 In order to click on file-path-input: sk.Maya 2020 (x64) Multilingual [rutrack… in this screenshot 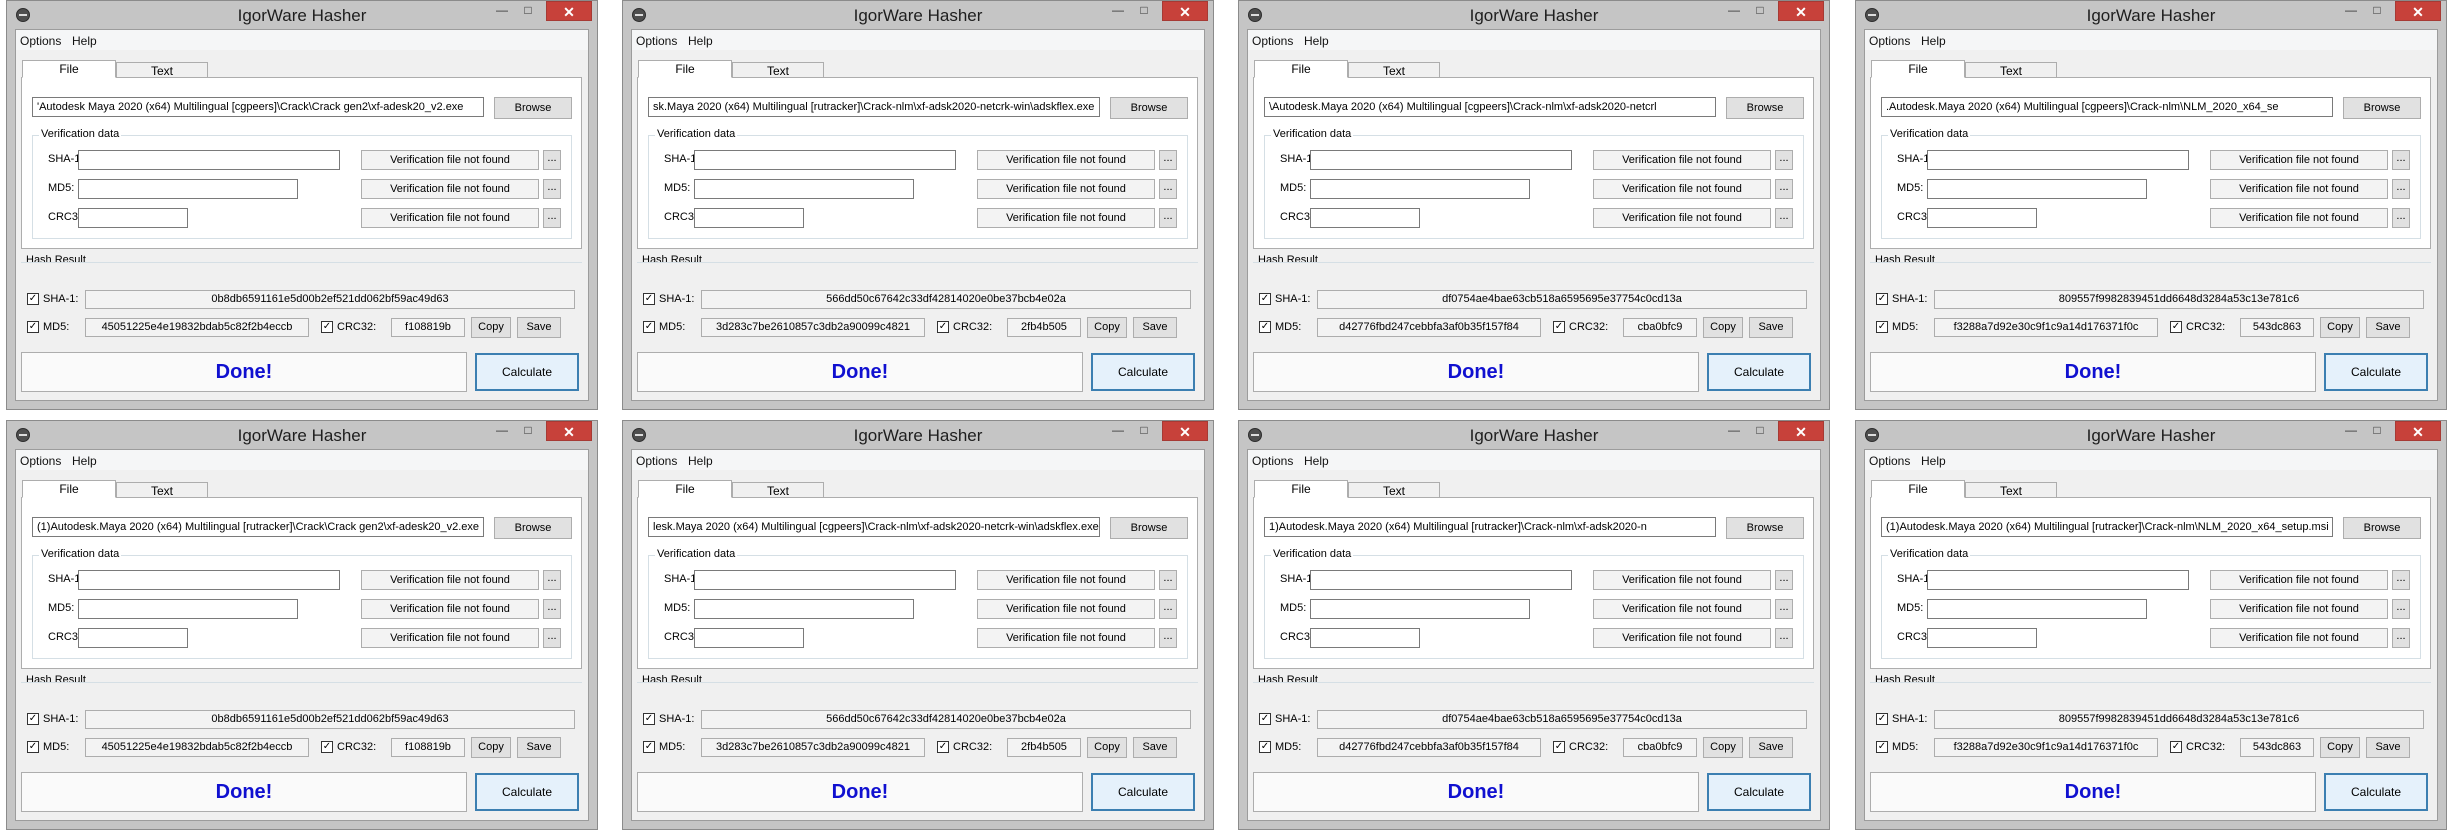, I will do `click(874, 107)`.